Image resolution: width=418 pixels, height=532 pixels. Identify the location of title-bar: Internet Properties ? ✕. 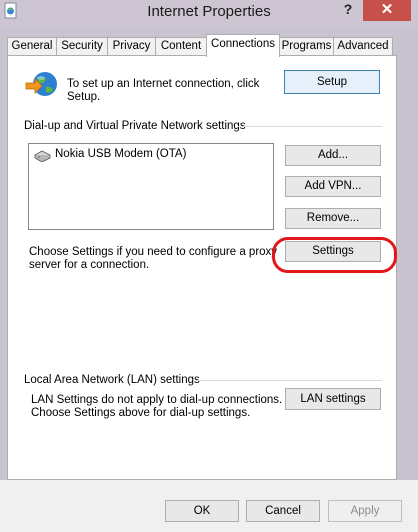
(209, 14).